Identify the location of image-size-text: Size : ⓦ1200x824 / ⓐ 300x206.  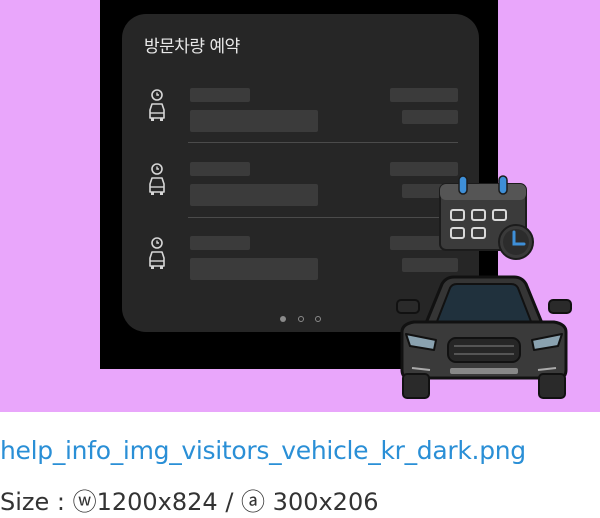
(189, 502).